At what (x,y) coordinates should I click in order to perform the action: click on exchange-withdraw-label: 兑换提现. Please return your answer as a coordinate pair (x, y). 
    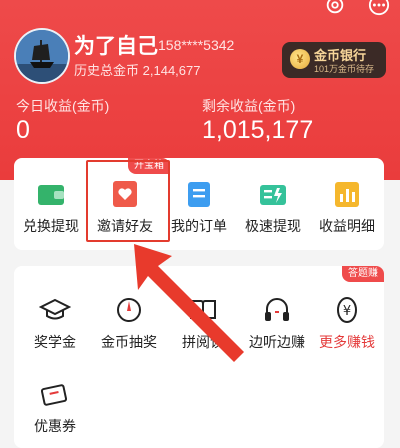
    Looking at the image, I should click on (51, 226).